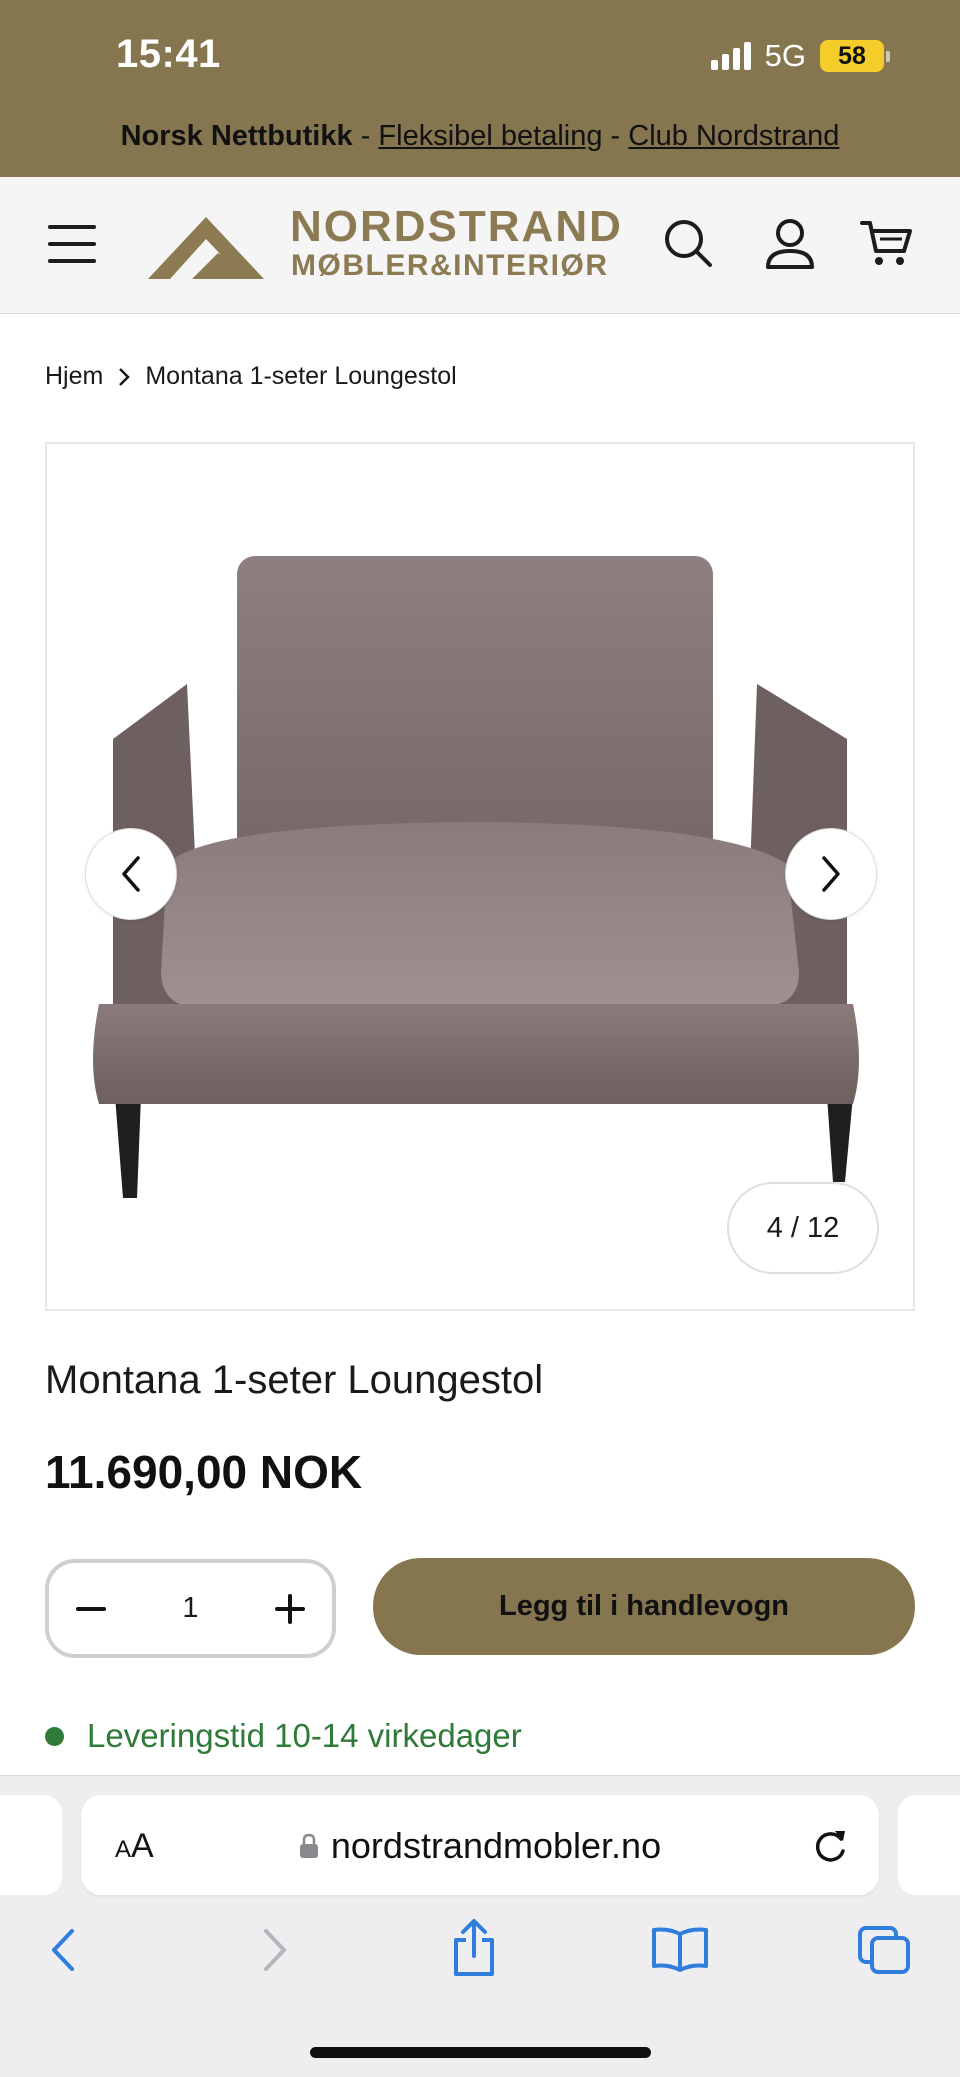 The height and width of the screenshot is (2077, 960). What do you see at coordinates (206, 248) in the screenshot?
I see `logo-mark-icon` at bounding box center [206, 248].